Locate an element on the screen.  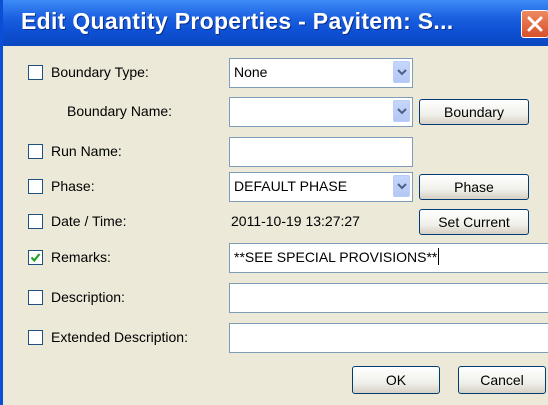
description-input is located at coordinates (388, 298).